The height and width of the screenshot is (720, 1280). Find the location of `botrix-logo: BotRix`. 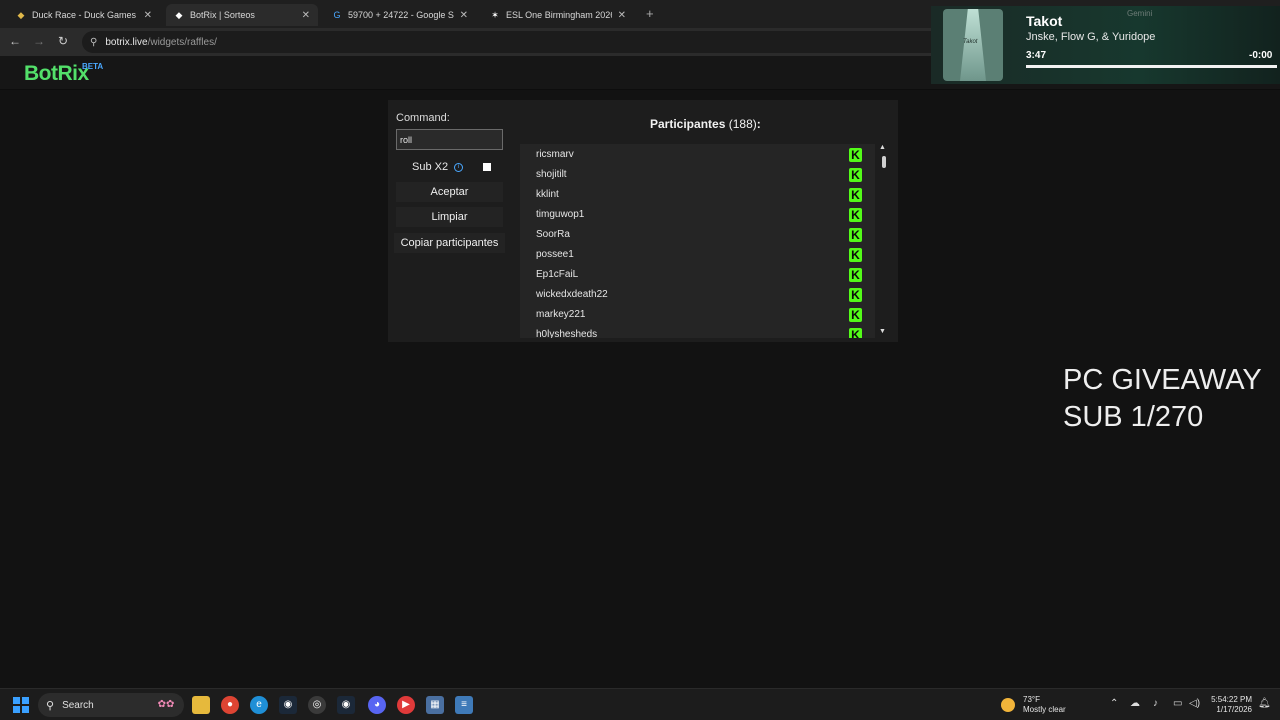

botrix-logo: BotRix is located at coordinates (56, 74).